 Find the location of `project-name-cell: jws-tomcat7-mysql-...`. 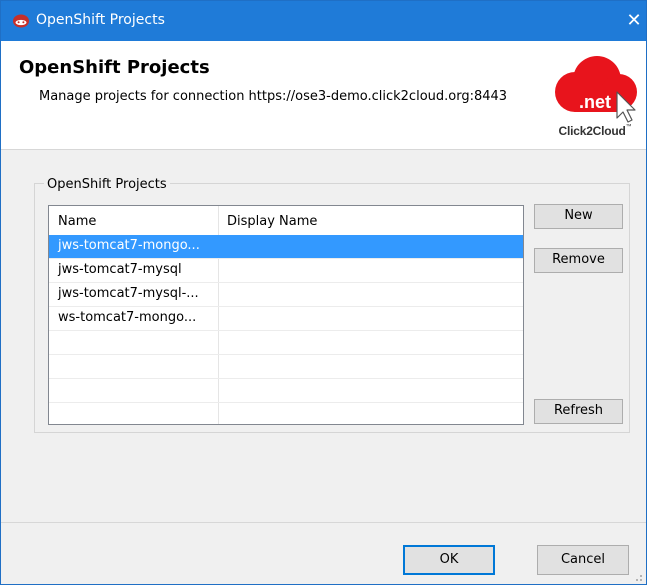

project-name-cell: jws-tomcat7-mysql-... is located at coordinates (128, 293).